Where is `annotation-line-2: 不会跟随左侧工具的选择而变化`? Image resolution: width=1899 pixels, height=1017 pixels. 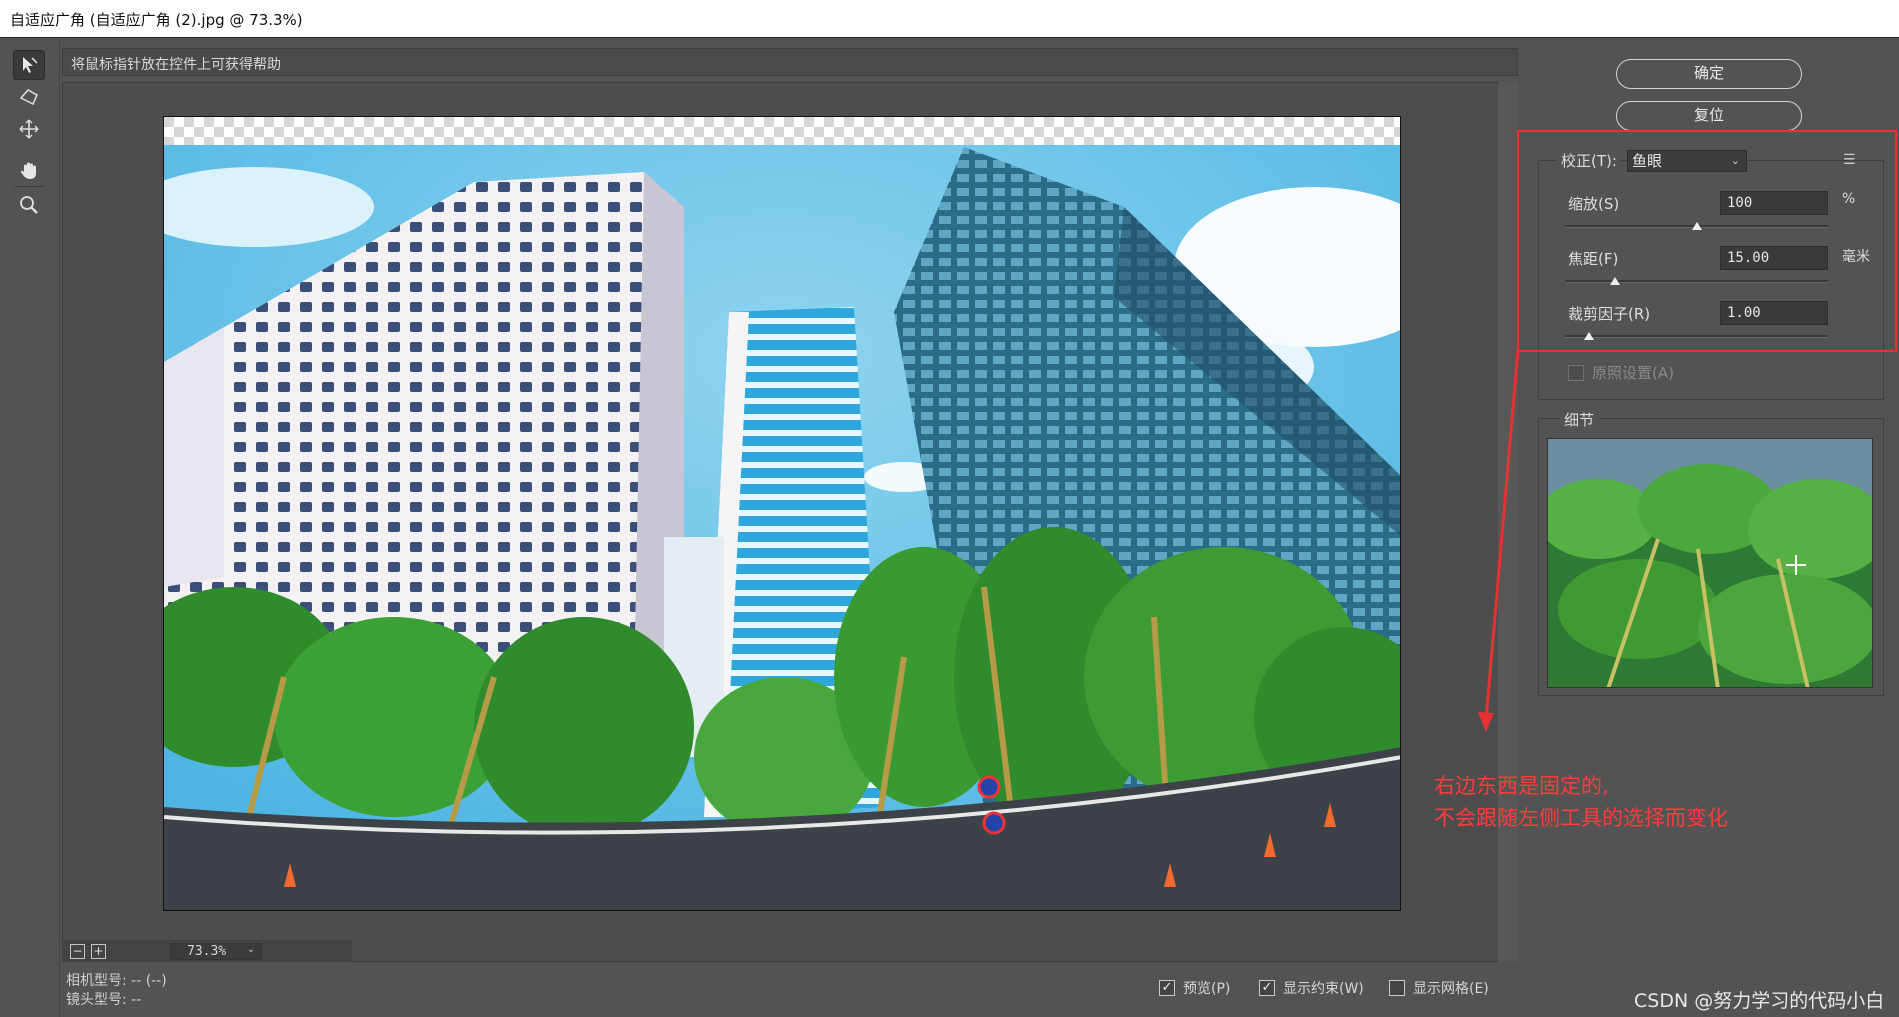 annotation-line-2: 不会跟随左侧工具的选择而变化 is located at coordinates (1581, 818).